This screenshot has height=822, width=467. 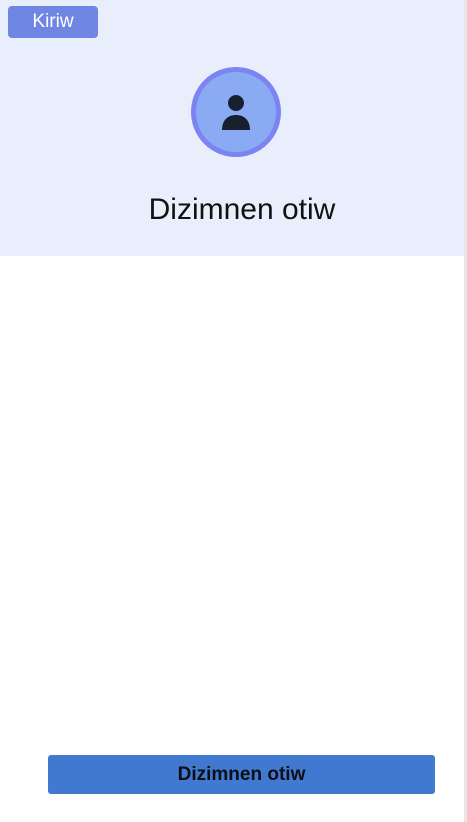 I want to click on register-button: Dizimnen otiw, so click(x=241, y=774).